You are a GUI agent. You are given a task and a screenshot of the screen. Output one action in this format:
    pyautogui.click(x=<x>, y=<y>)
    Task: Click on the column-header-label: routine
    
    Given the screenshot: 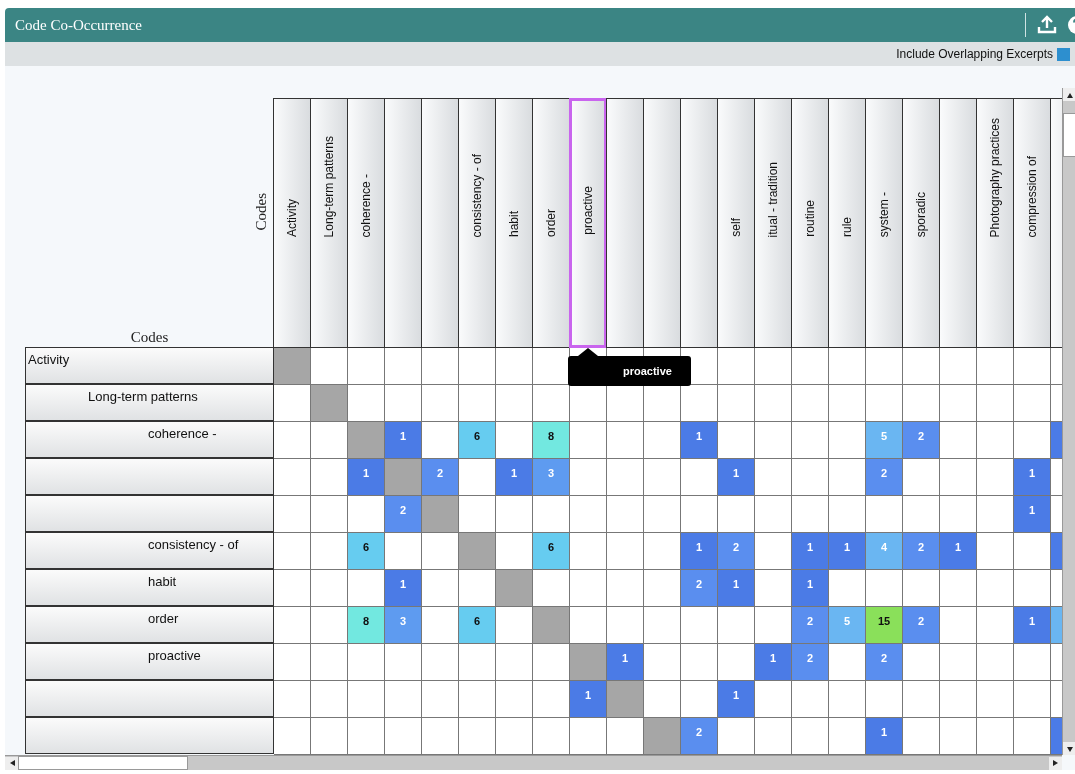 What is the action you would take?
    pyautogui.click(x=810, y=218)
    